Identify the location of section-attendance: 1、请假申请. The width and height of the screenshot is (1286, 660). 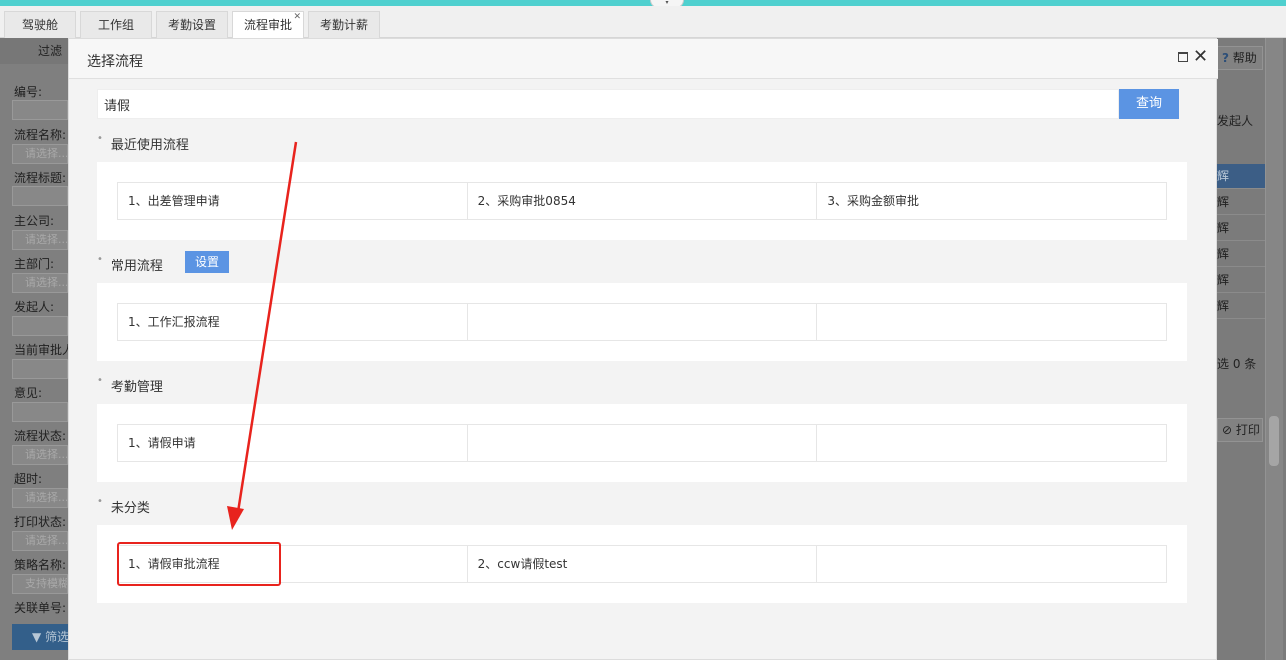
(642, 443).